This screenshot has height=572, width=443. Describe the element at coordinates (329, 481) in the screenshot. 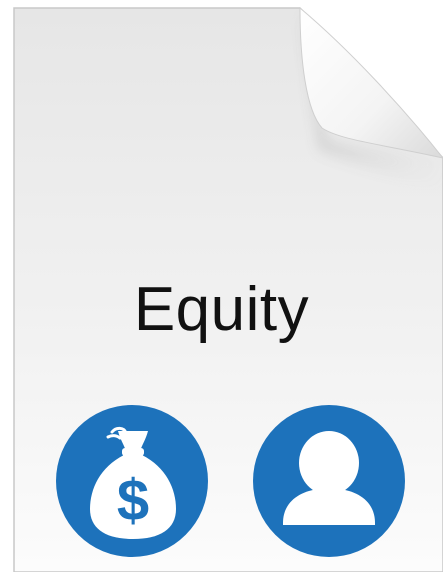

I see `person-icon` at that location.